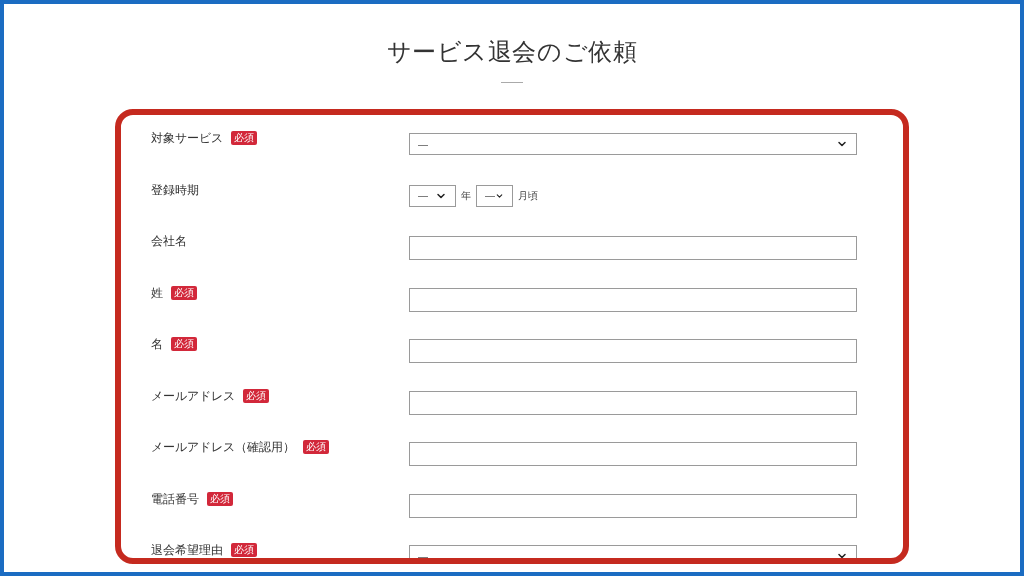  Describe the element at coordinates (187, 138) in the screenshot. I see `field-label: 対象サービス` at that location.